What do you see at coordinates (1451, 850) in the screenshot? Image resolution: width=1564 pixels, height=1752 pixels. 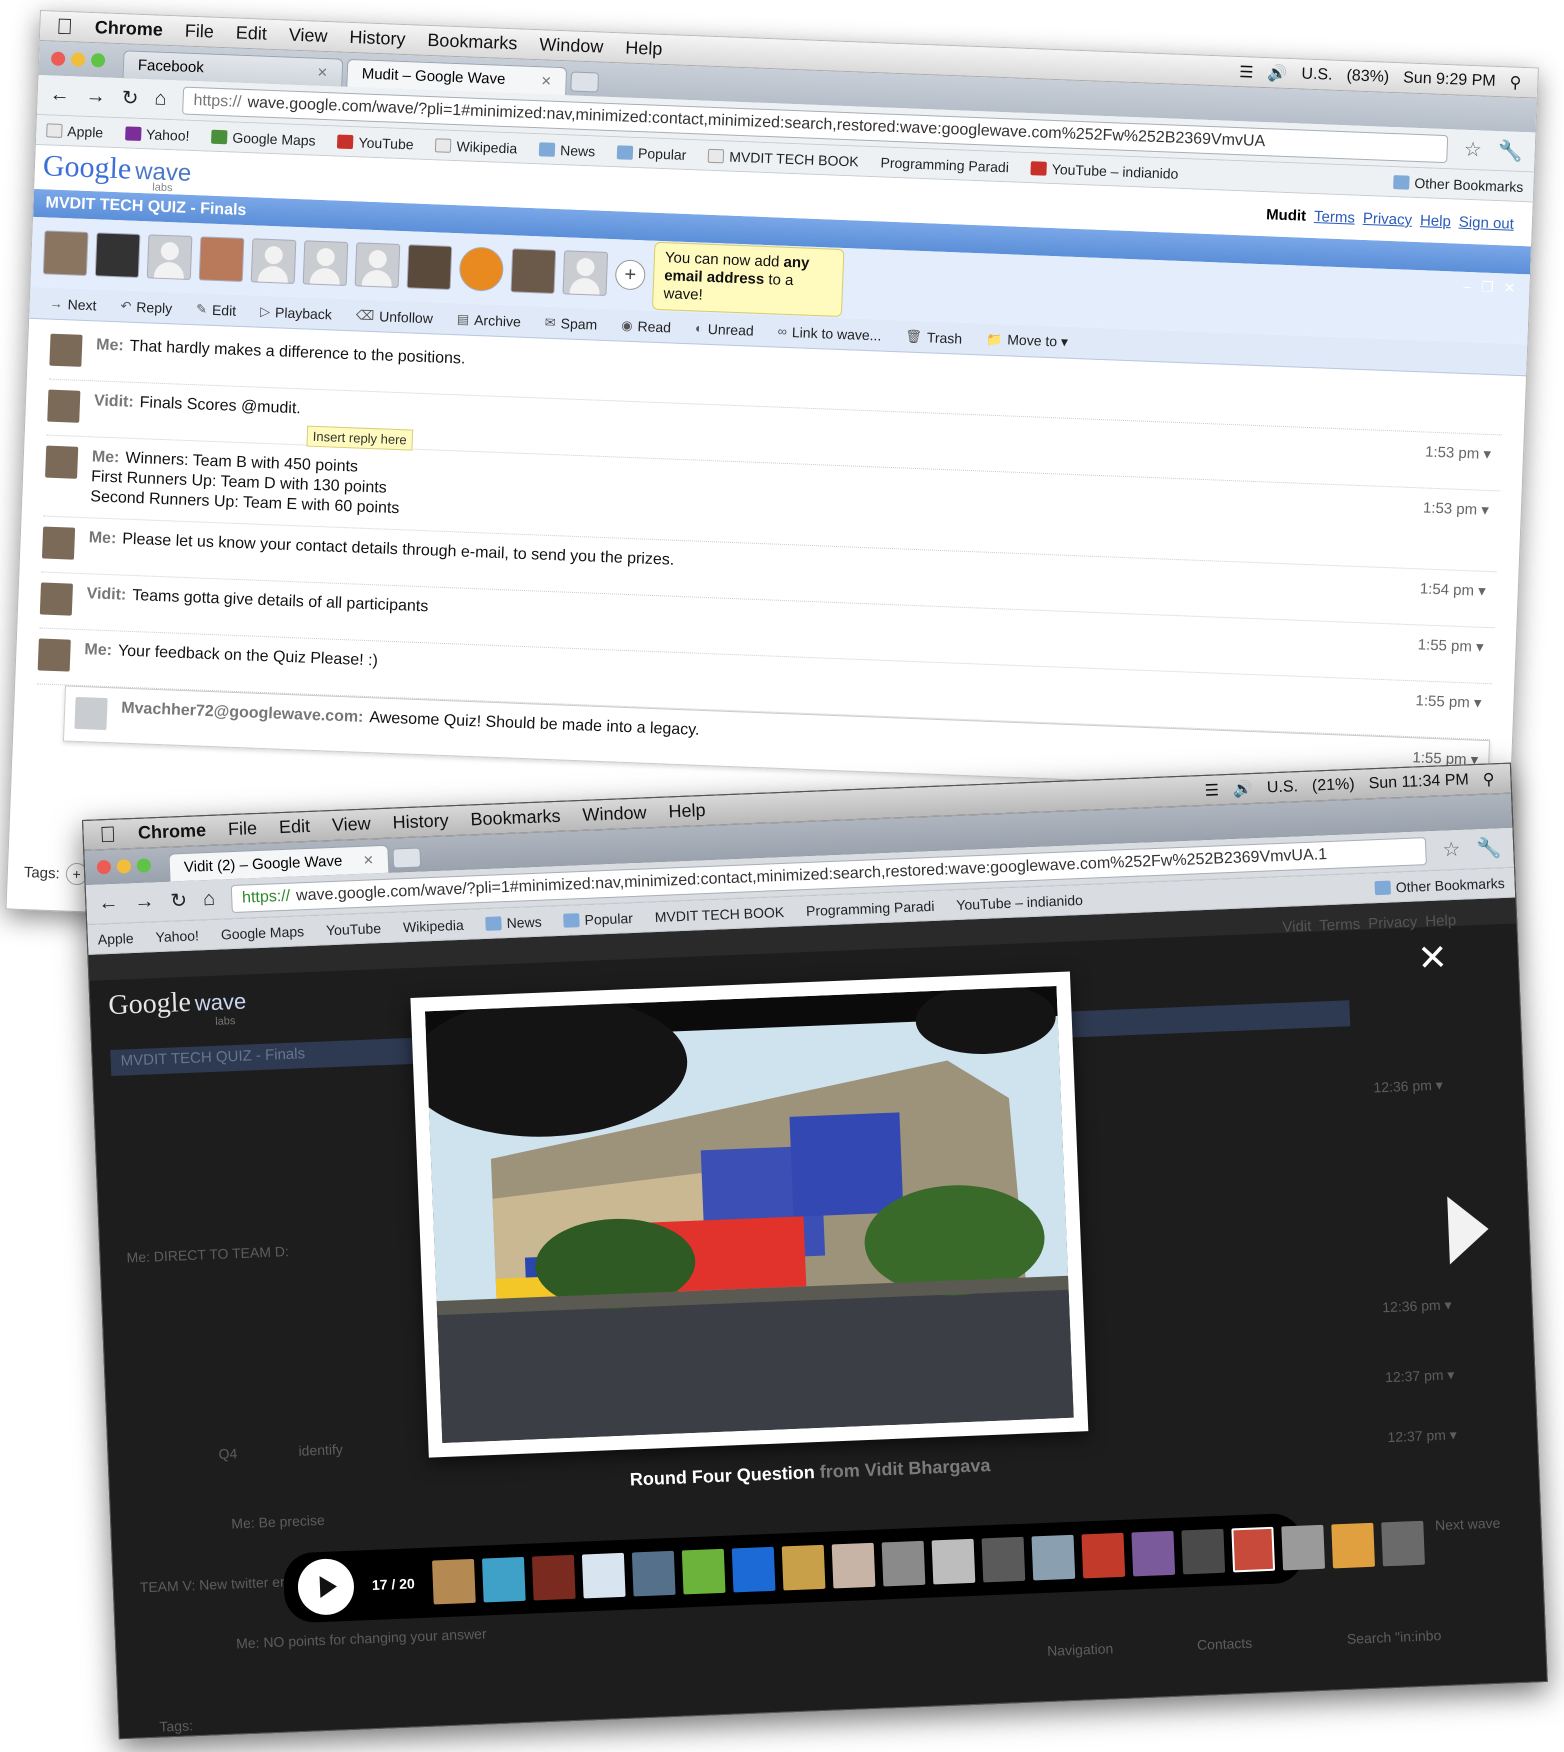 I see `bookmark-star-icon: ☆` at bounding box center [1451, 850].